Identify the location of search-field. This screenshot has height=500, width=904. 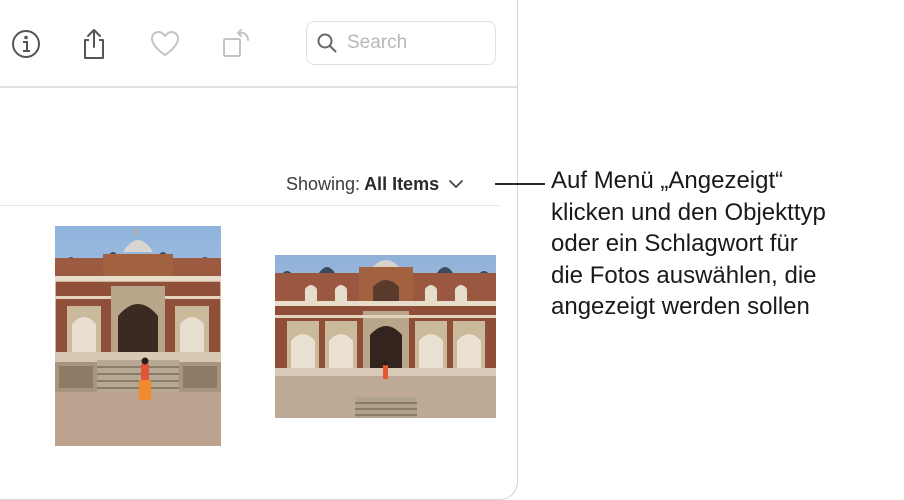
(401, 43).